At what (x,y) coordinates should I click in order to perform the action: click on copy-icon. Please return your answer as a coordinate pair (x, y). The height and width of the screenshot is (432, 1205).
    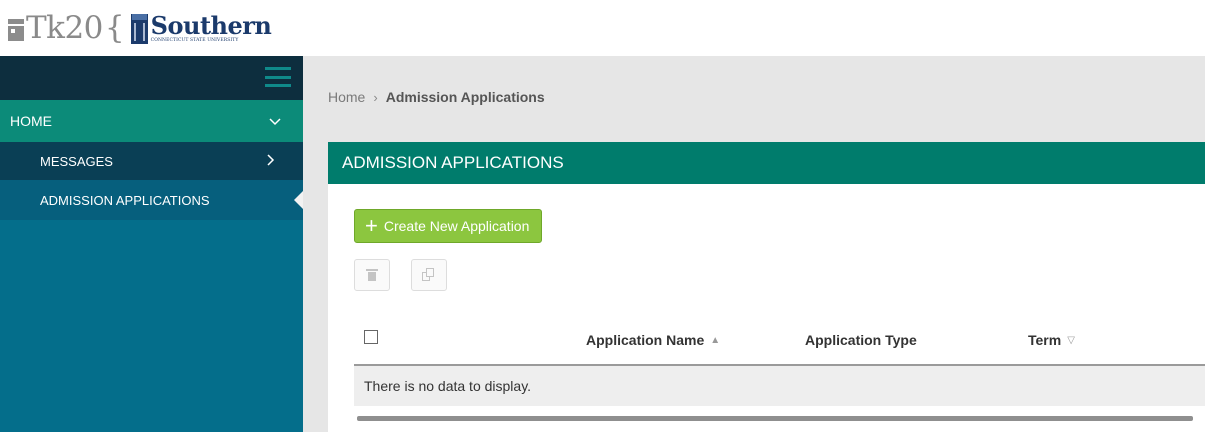
    Looking at the image, I should click on (429, 275).